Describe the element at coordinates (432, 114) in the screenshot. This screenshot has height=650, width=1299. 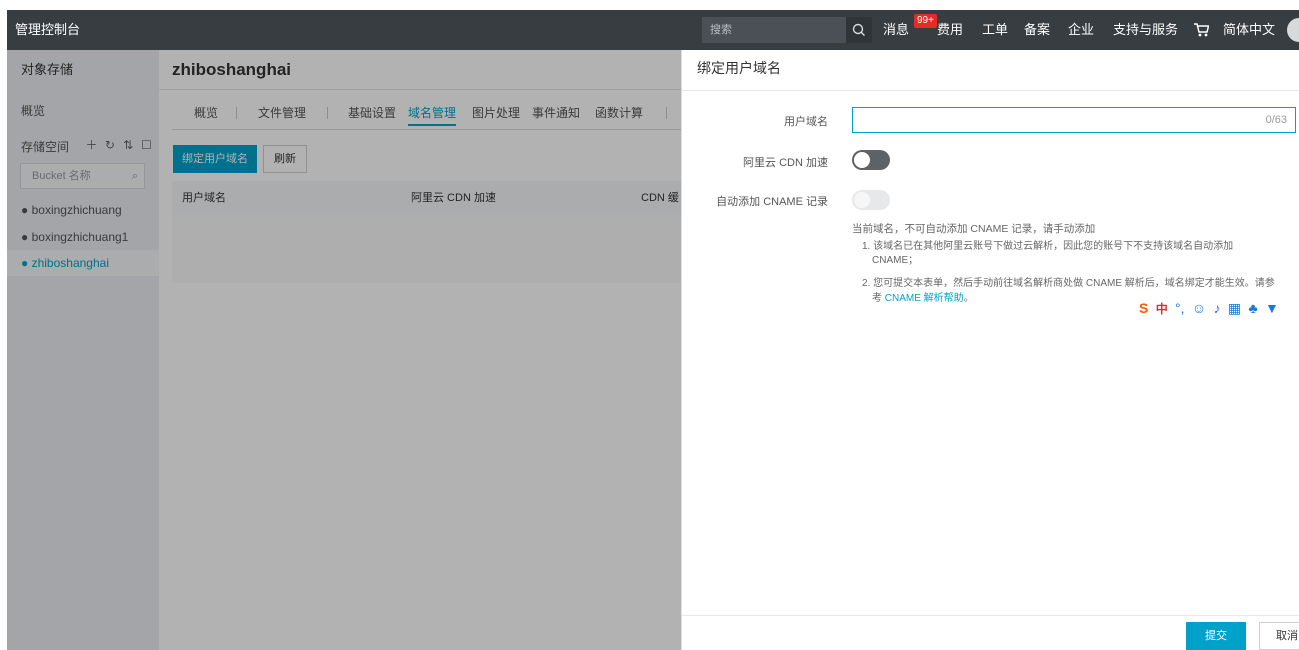
I see `tab-domain-management: 域名管理` at that location.